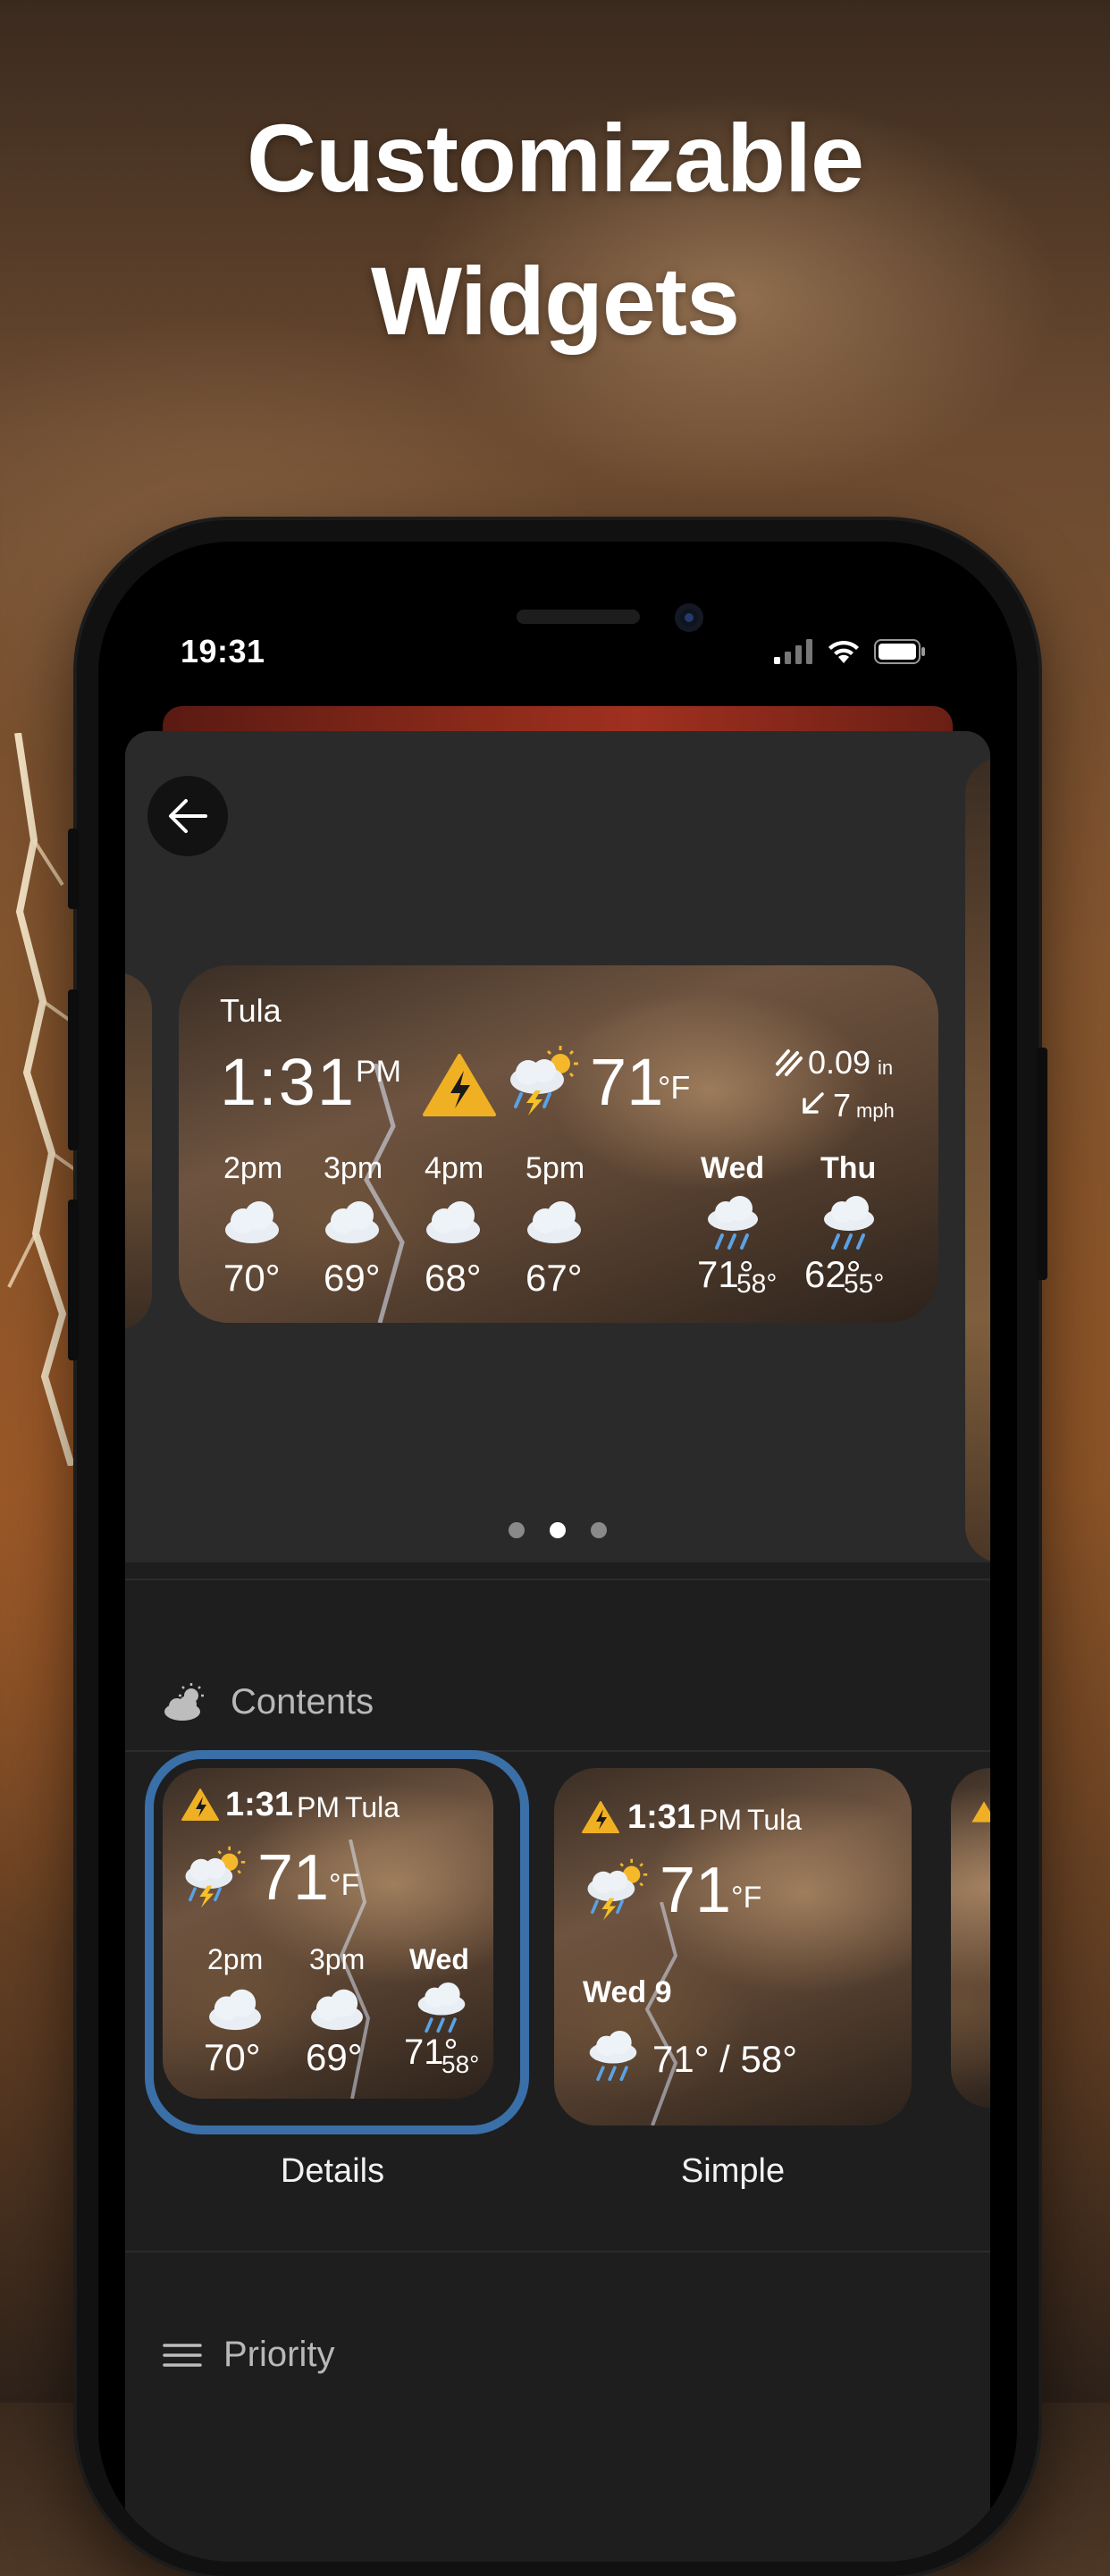 The height and width of the screenshot is (2576, 1110). I want to click on option-day-label: Wed 9, so click(627, 1992).